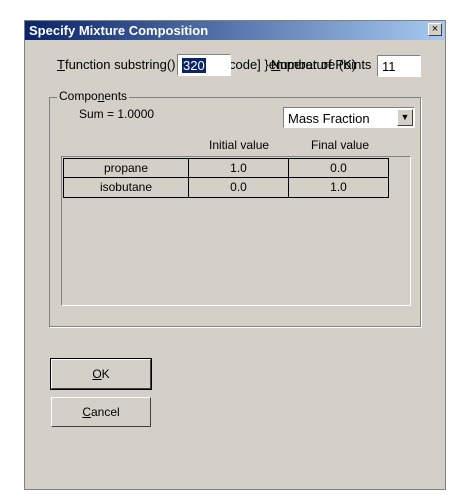  What do you see at coordinates (239, 145) in the screenshot?
I see `column-header-initial: Initial value` at bounding box center [239, 145].